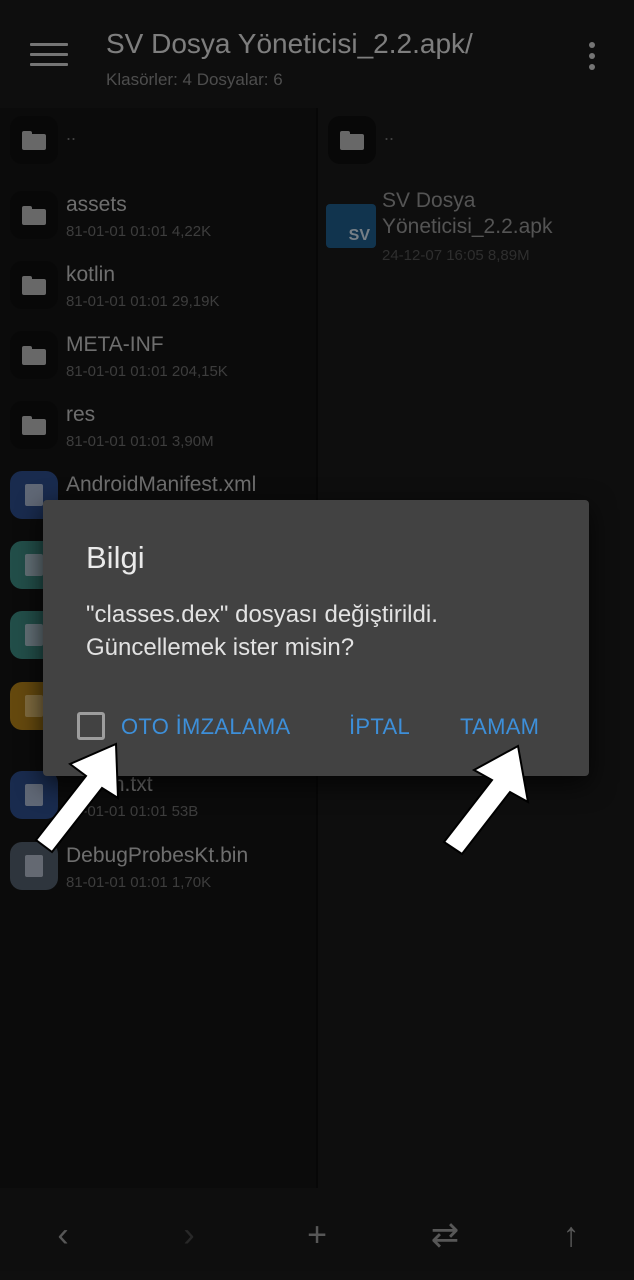 The height and width of the screenshot is (1280, 634). What do you see at coordinates (115, 557) in the screenshot?
I see `dialog-title: Bilgi` at bounding box center [115, 557].